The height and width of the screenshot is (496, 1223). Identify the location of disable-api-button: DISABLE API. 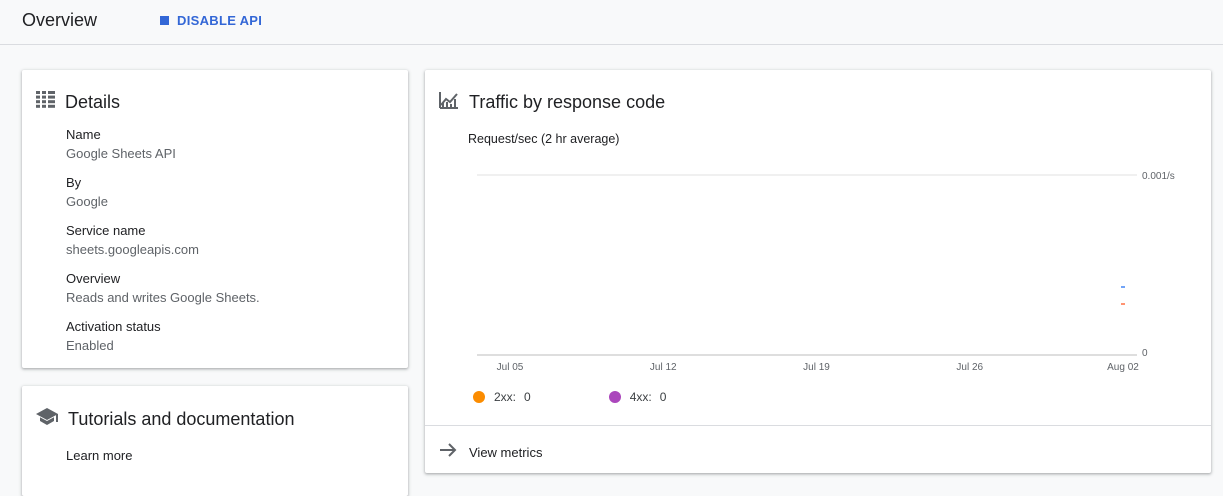
(211, 20).